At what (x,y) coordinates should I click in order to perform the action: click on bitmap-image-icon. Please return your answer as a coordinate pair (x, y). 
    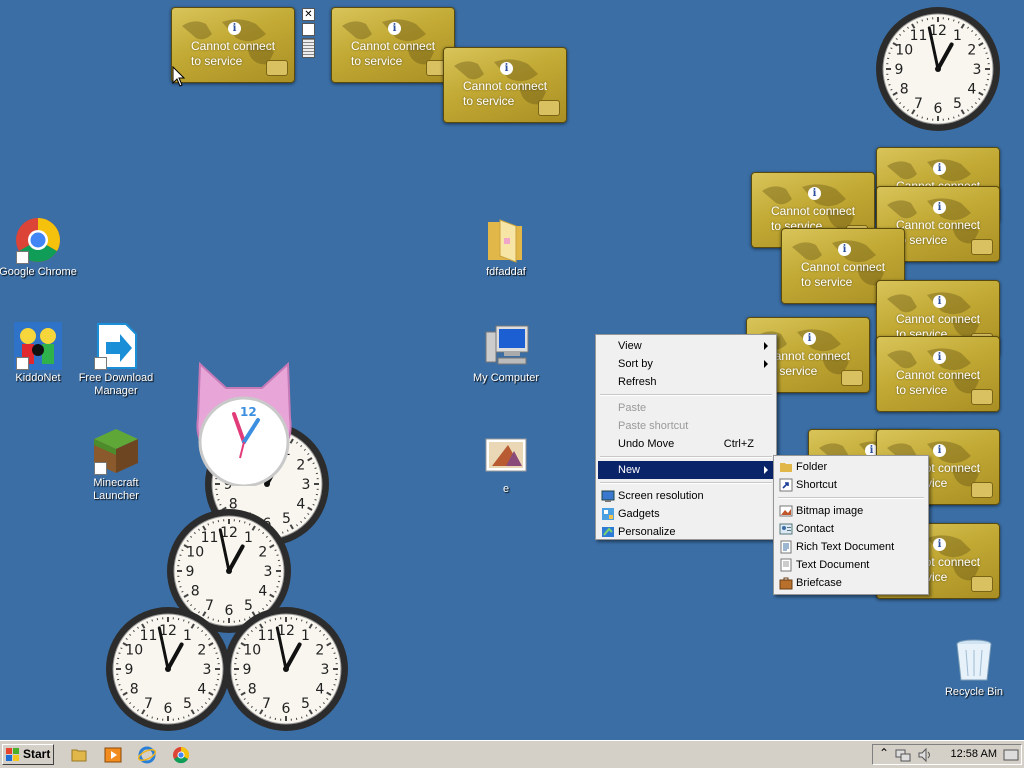
    Looking at the image, I should click on (786, 511).